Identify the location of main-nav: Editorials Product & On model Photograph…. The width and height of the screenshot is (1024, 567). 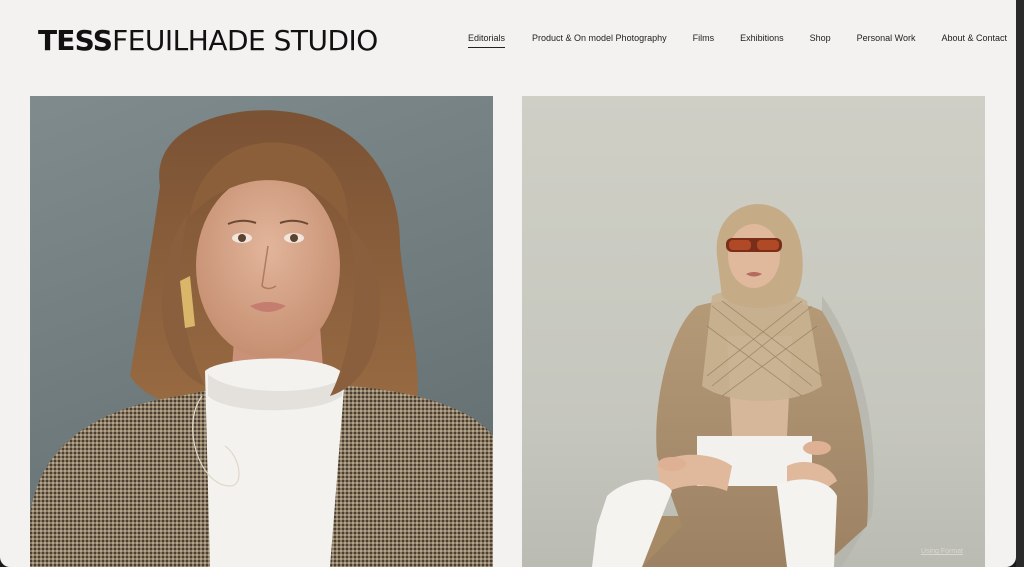
(738, 40).